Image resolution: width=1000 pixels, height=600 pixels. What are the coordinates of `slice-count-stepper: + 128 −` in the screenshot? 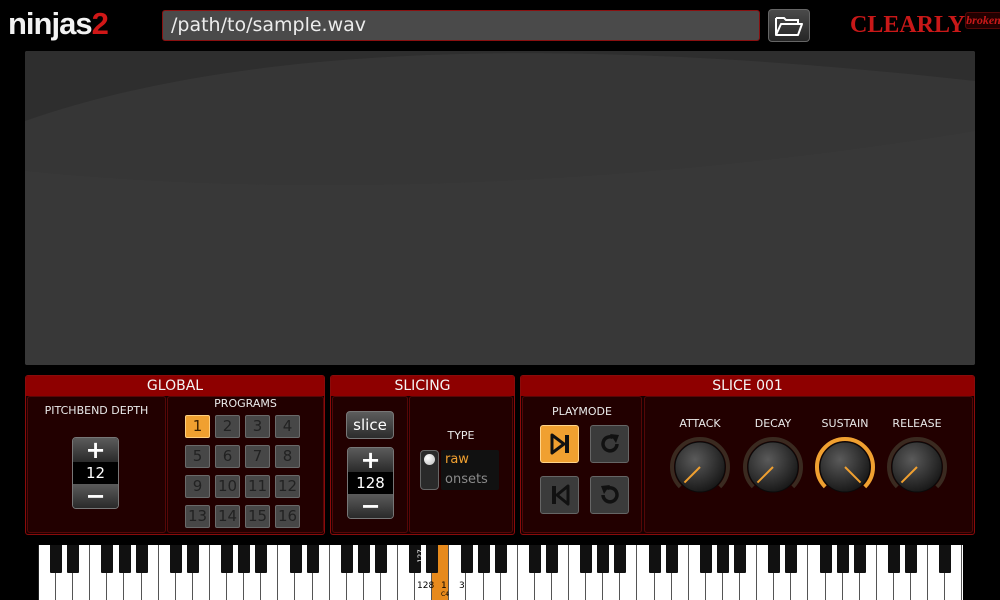 It's located at (370, 483).